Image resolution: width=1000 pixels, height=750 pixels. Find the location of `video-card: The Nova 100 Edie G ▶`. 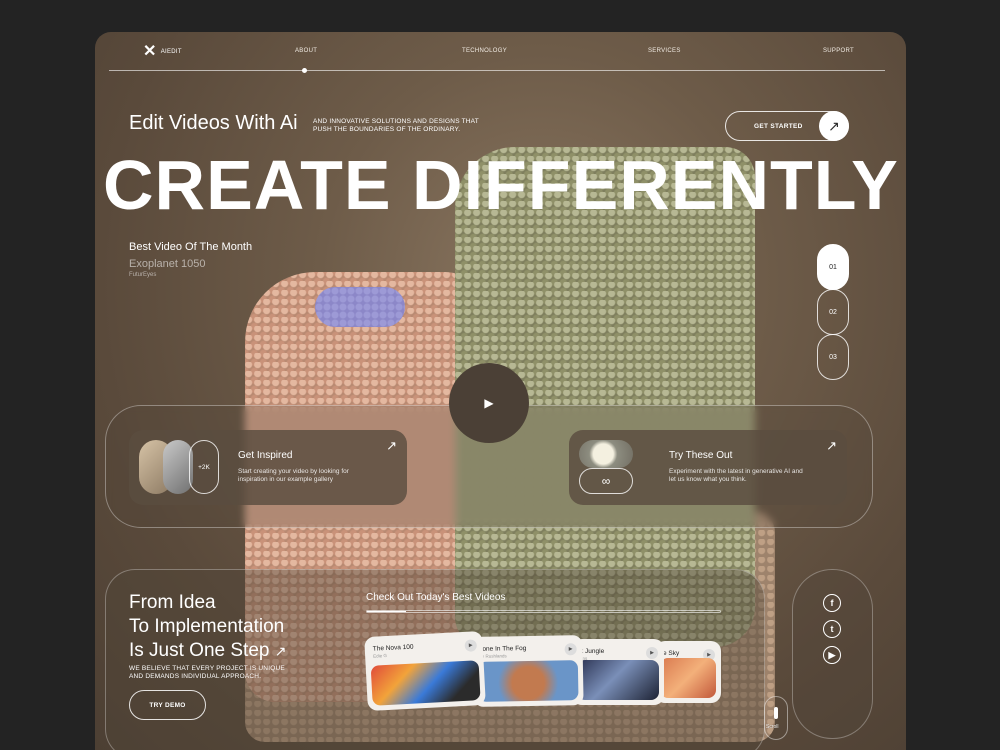

video-card: The Nova 100 Edie G ▶ is located at coordinates (425, 671).